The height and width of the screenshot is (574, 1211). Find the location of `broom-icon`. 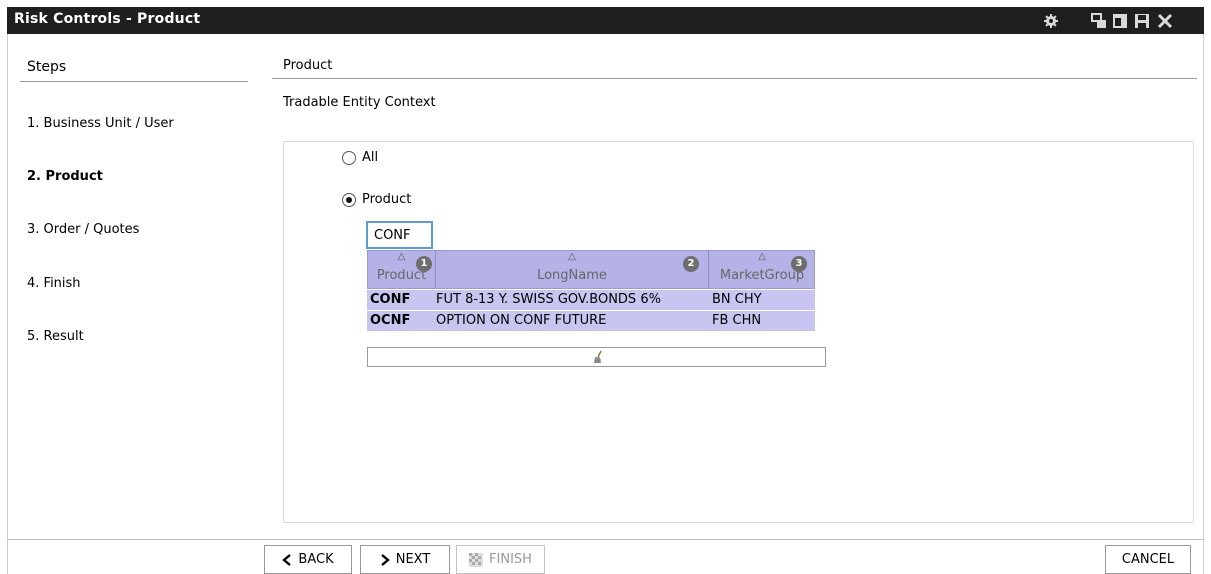

broom-icon is located at coordinates (598, 357).